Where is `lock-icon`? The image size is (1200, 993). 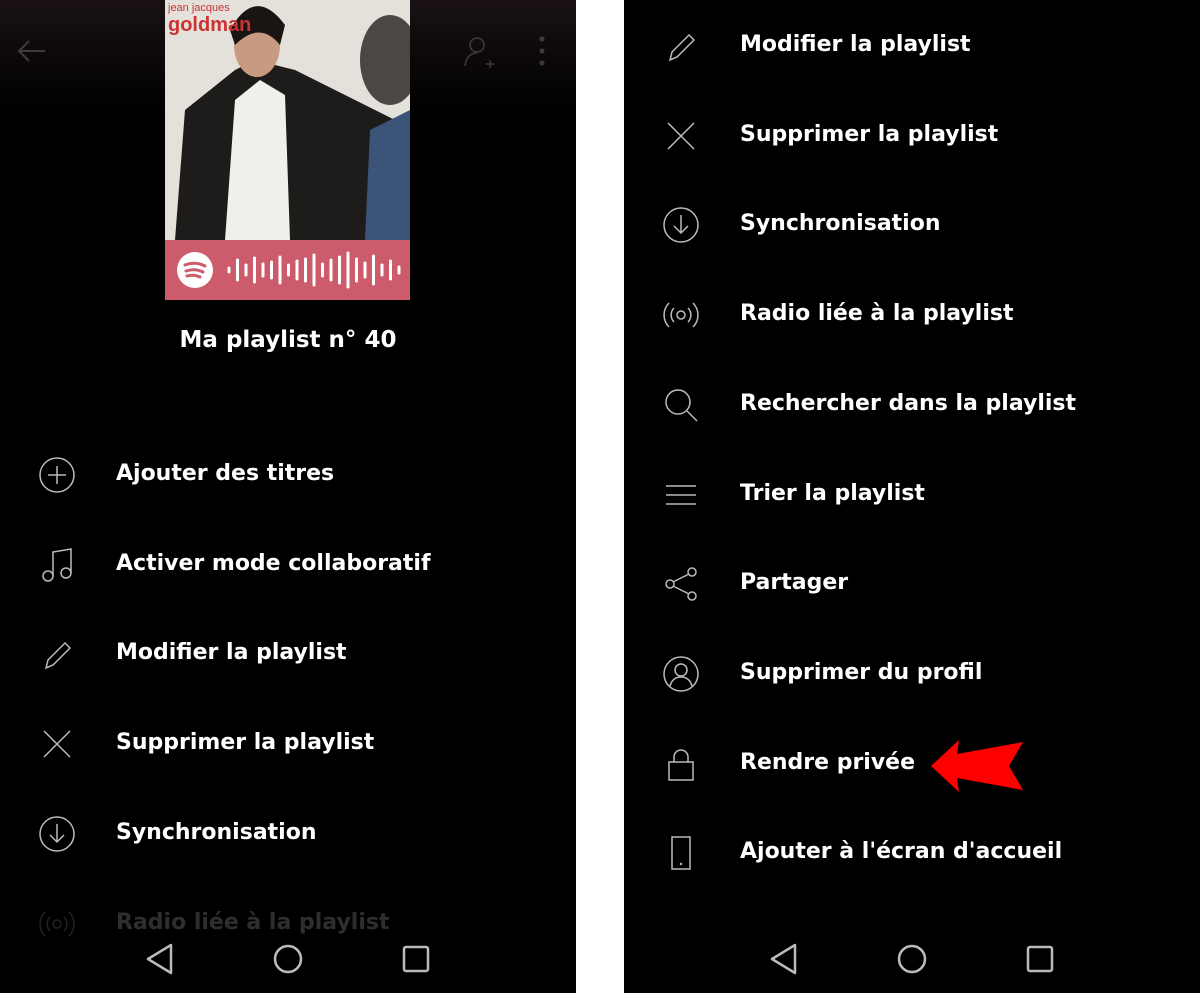
lock-icon is located at coordinates (681, 764).